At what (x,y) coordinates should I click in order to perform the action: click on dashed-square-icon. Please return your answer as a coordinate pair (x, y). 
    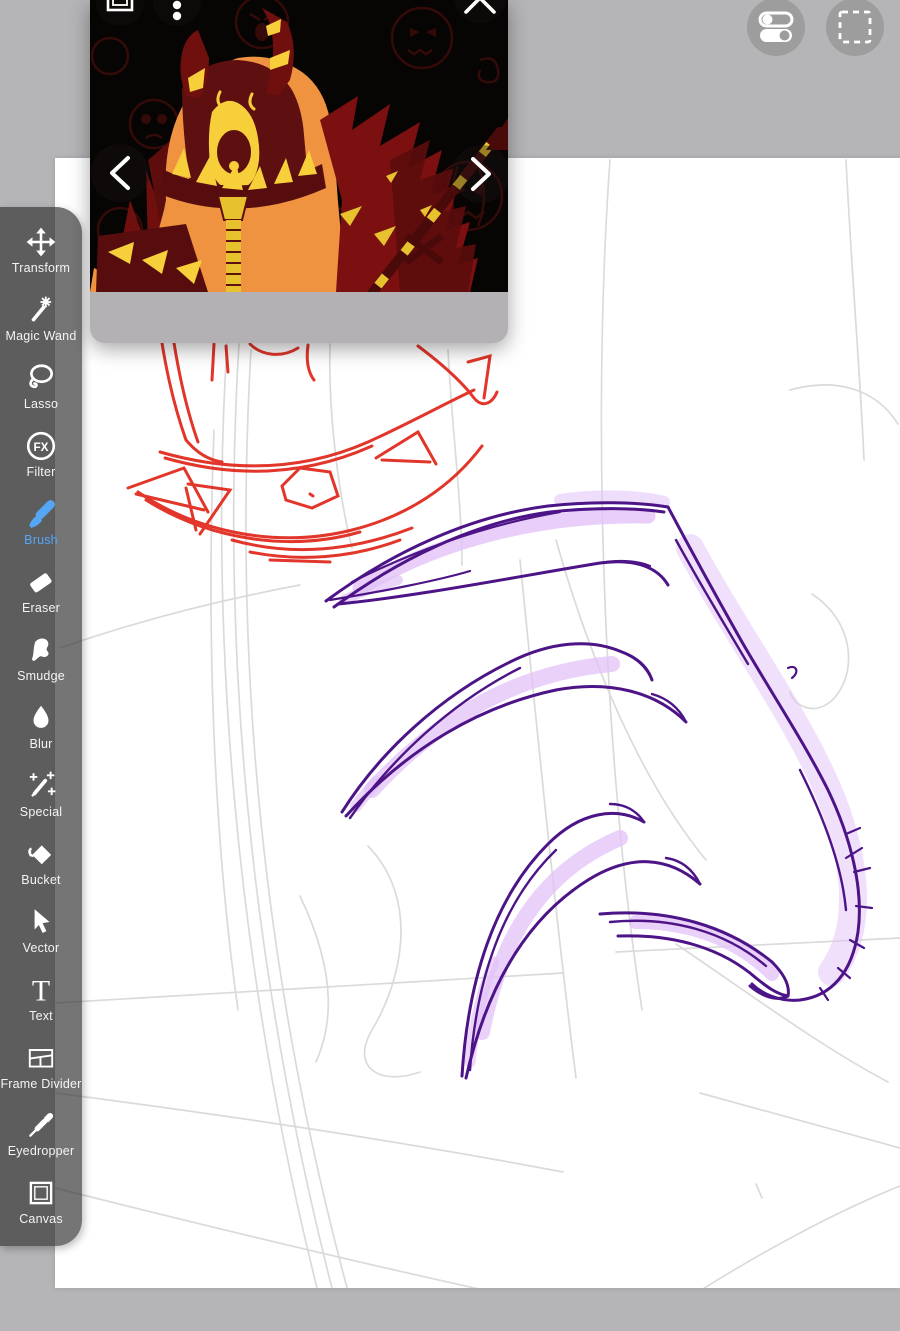
    Looking at the image, I should click on (855, 27).